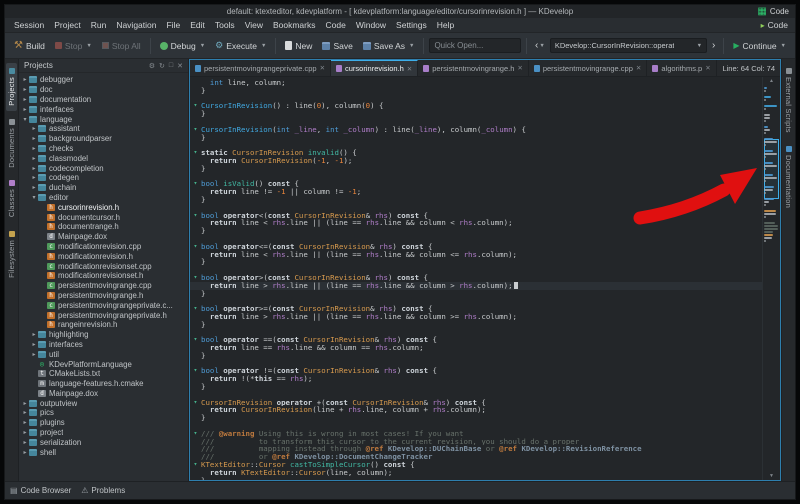  I want to click on menu-item-tools: Tools, so click(225, 25).